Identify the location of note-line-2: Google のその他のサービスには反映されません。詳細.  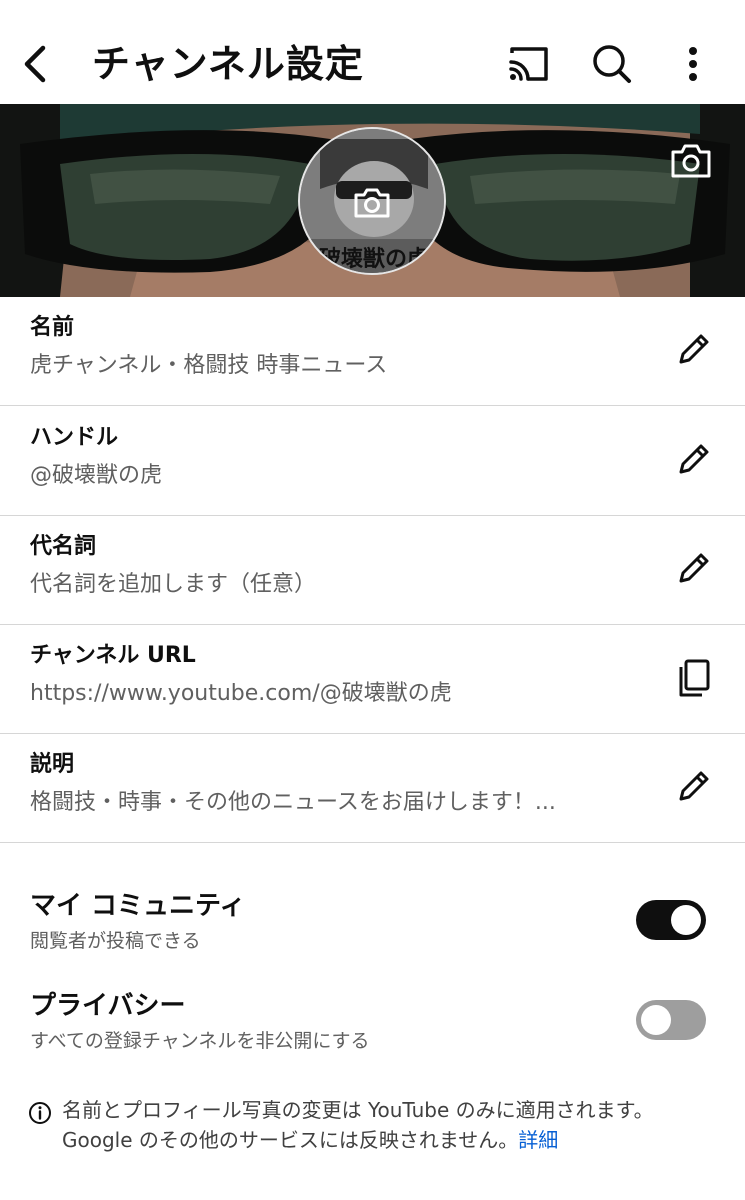
(392, 1140).